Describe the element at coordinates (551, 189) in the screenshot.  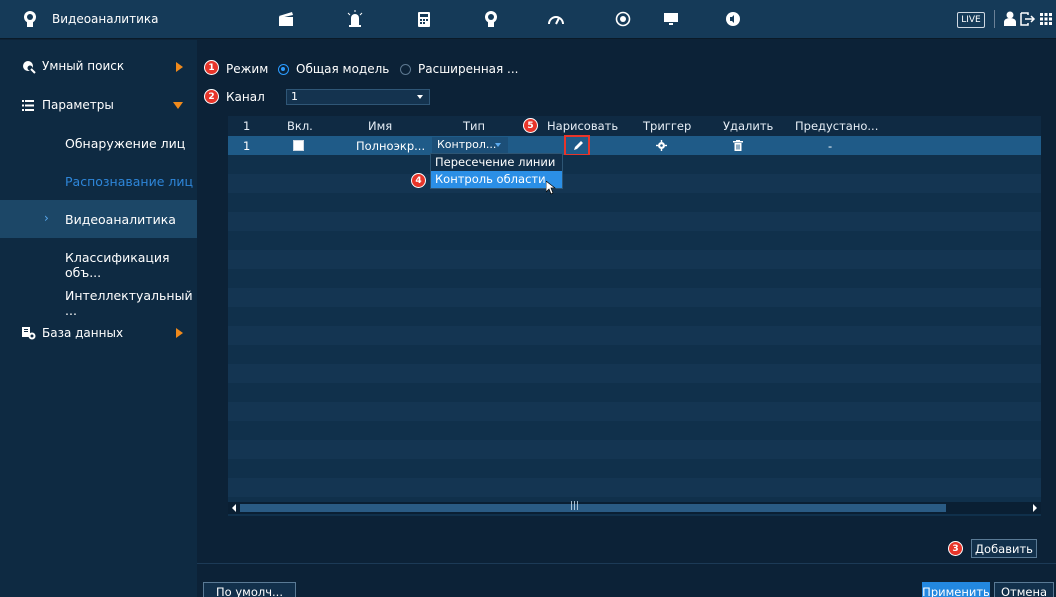
I see `mouse-cursor-icon` at that location.